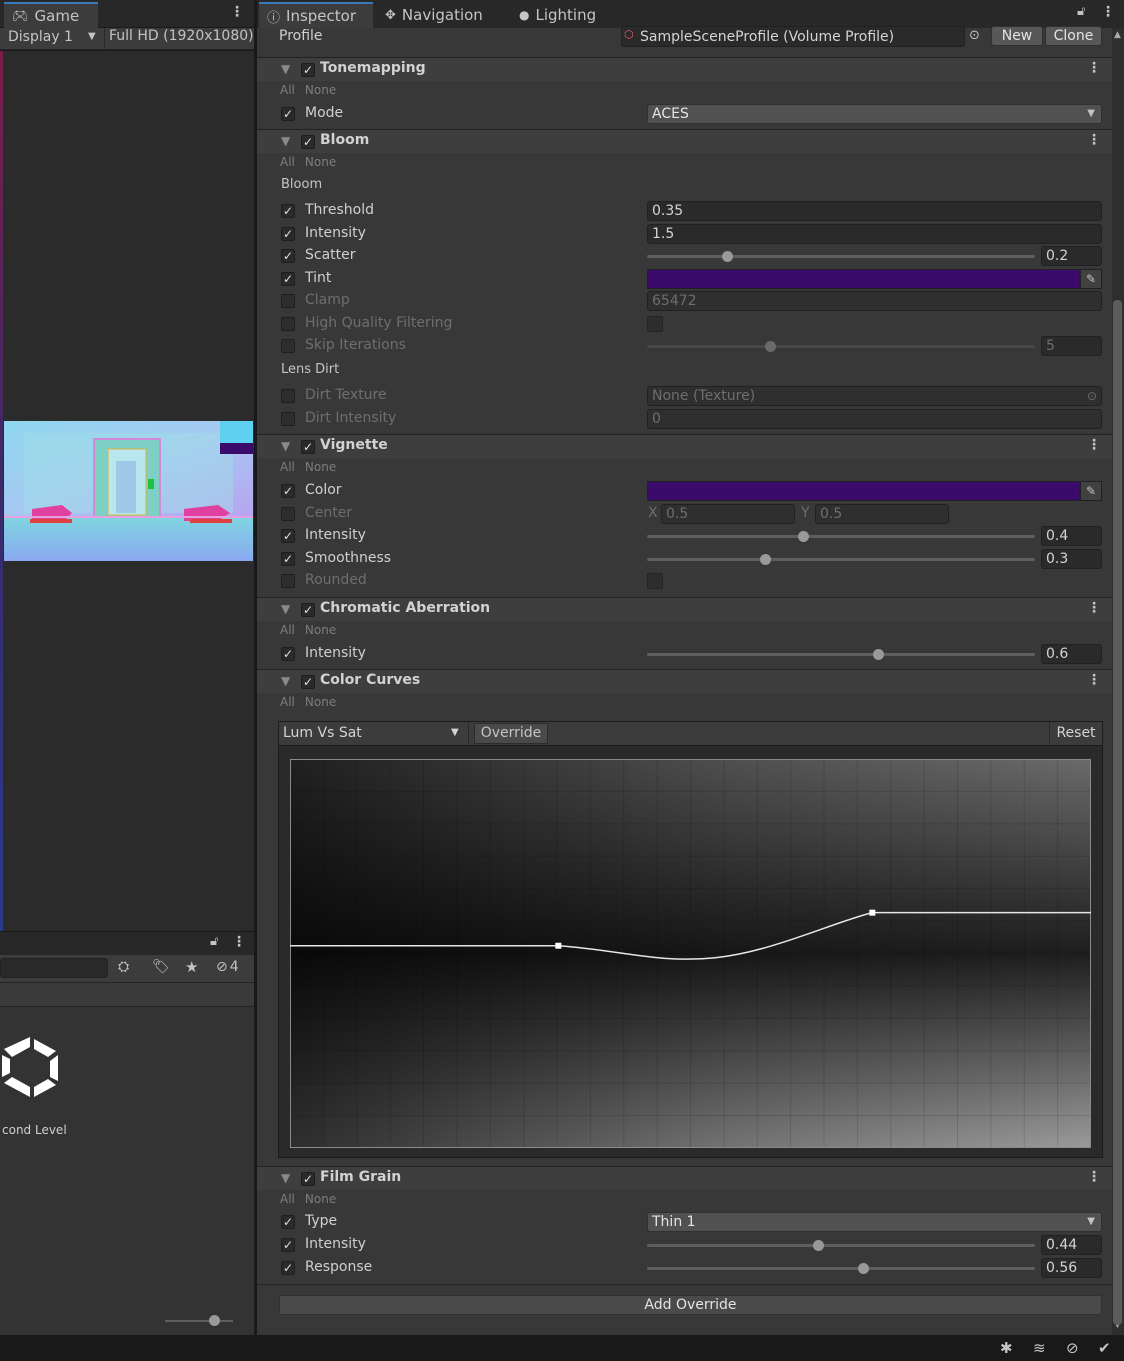  Describe the element at coordinates (841, 654) in the screenshot. I see `chromatic-intensity-slider` at that location.